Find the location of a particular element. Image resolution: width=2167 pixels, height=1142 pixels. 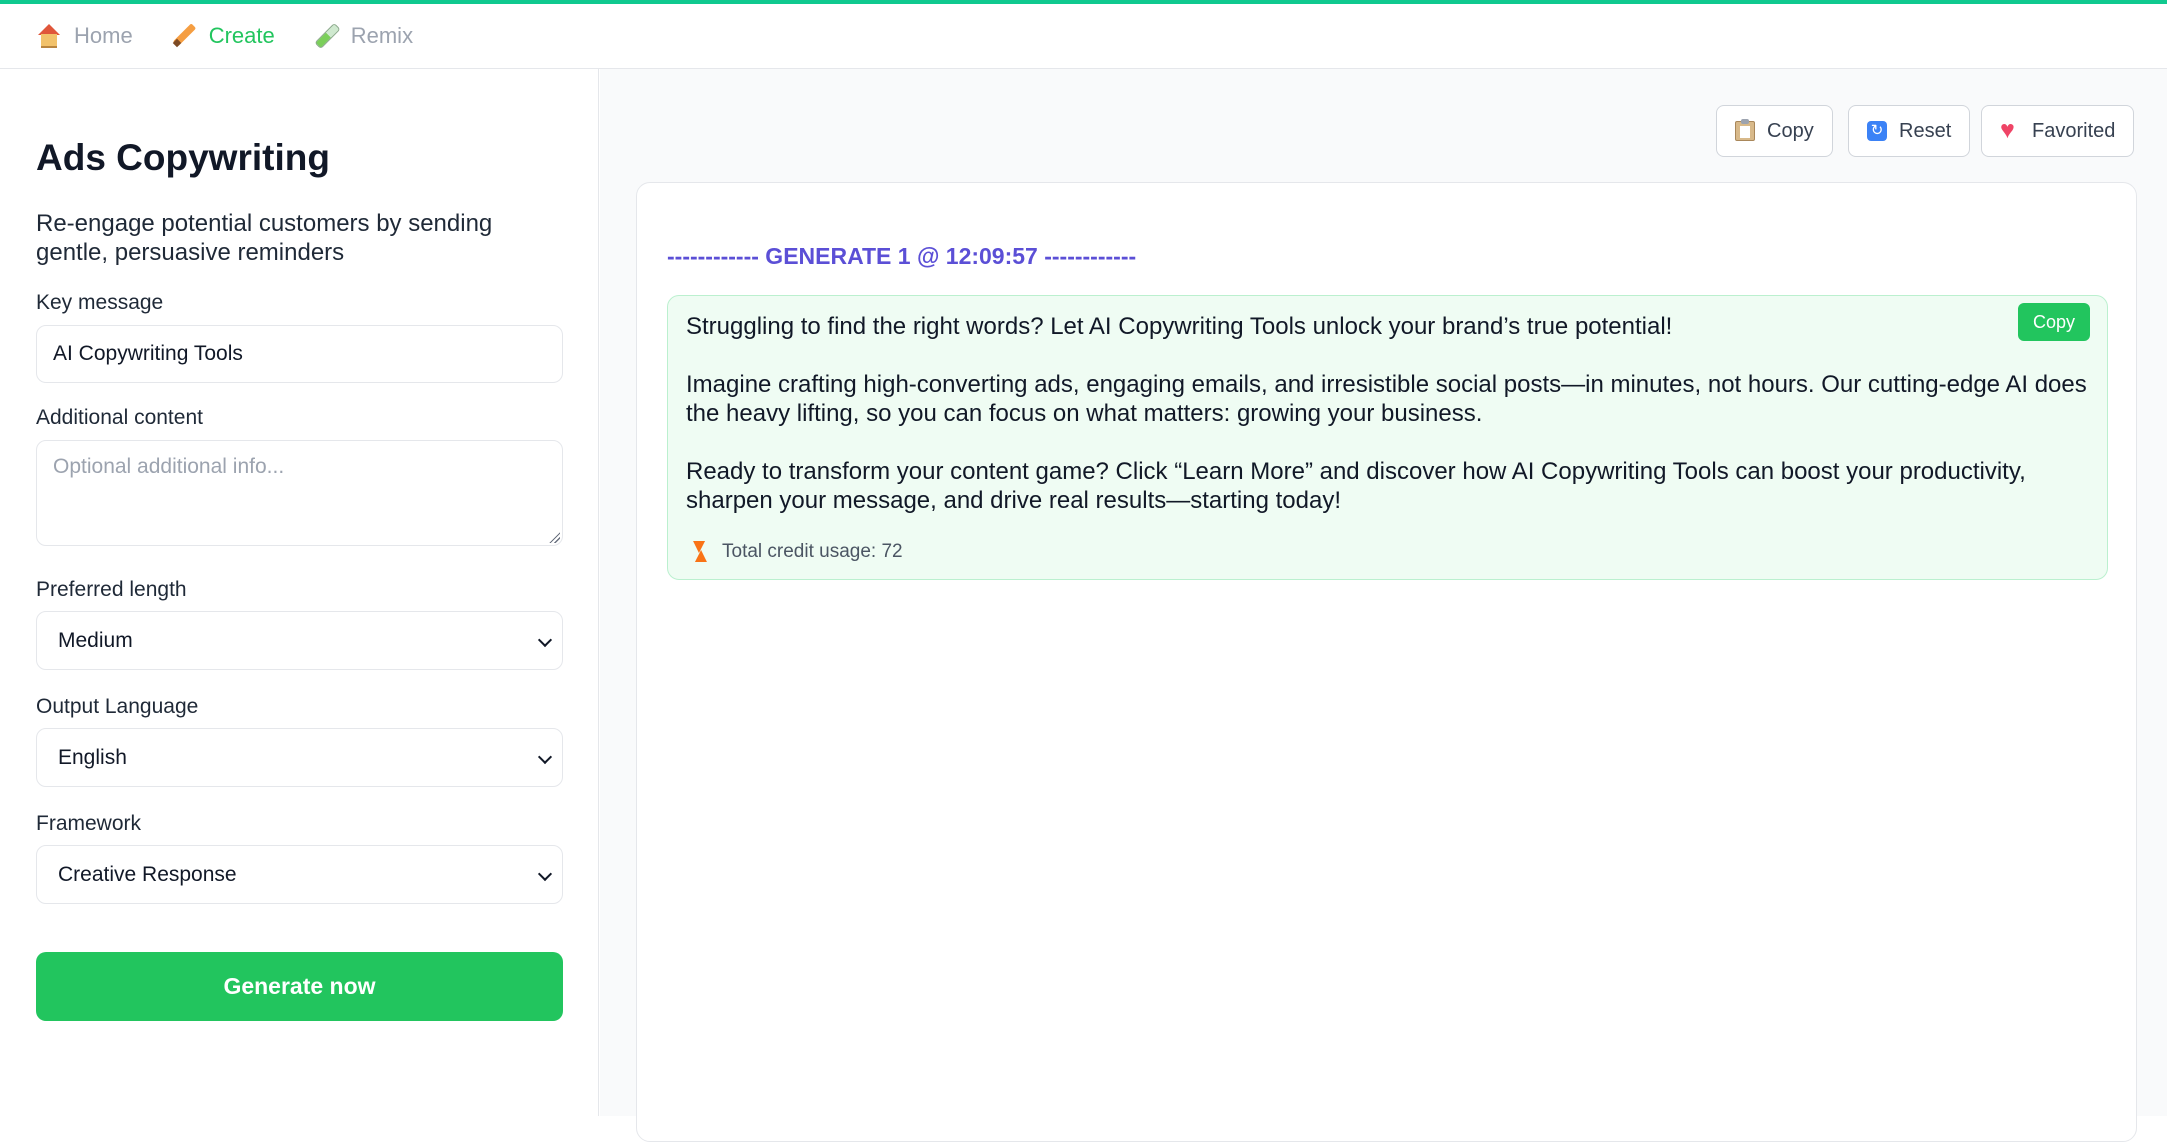

nav-home: Home is located at coordinates (84, 36).